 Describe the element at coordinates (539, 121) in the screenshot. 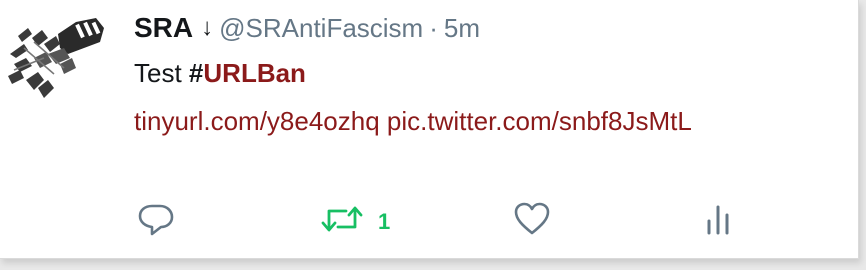

I see `pic-twitter-link: pic.twitter.com/snbf8JsMtL` at that location.